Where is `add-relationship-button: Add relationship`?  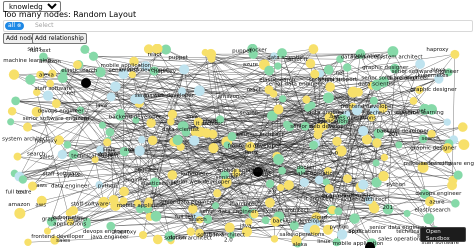 add-relationship-button: Add relationship is located at coordinates (59, 38).